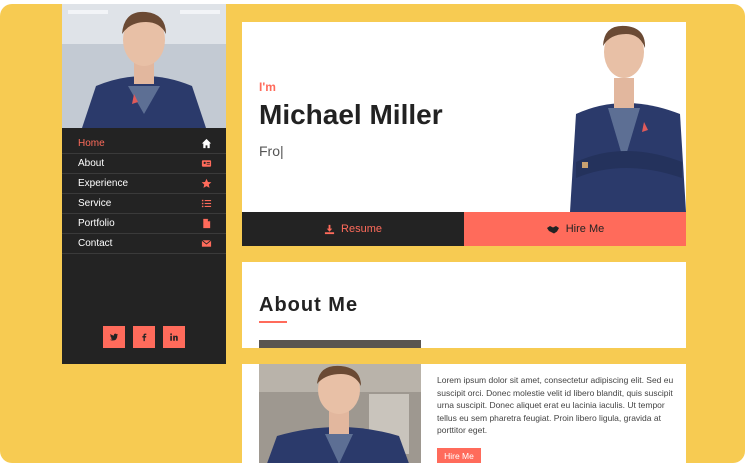 The width and height of the screenshot is (749, 465). I want to click on list-icon, so click(206, 203).